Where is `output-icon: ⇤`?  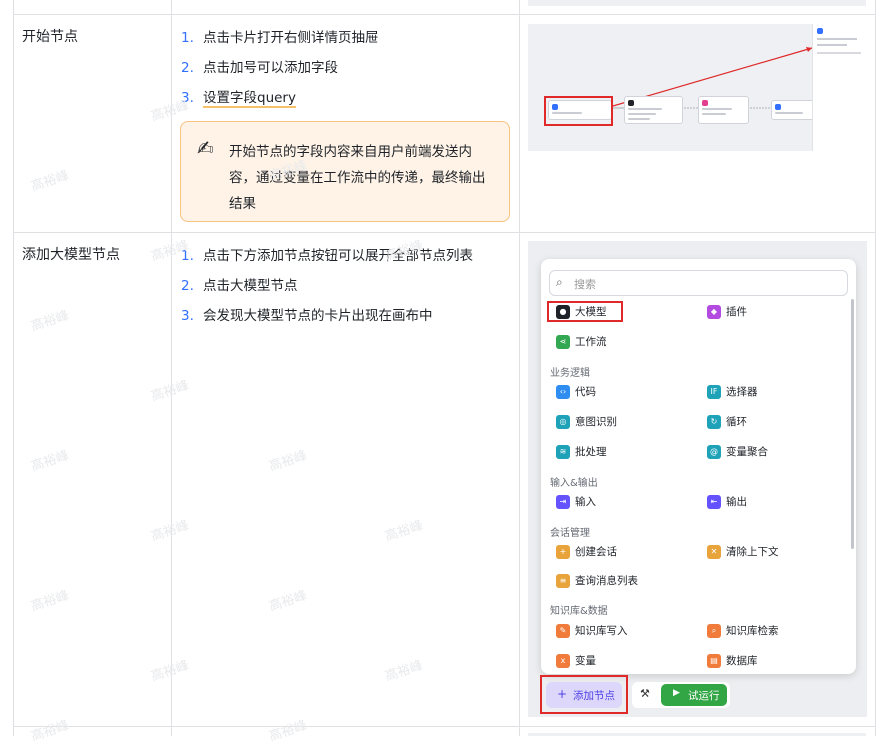
output-icon: ⇤ is located at coordinates (714, 502).